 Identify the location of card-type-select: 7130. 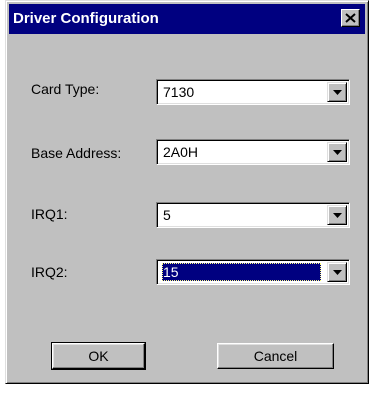
(253, 92).